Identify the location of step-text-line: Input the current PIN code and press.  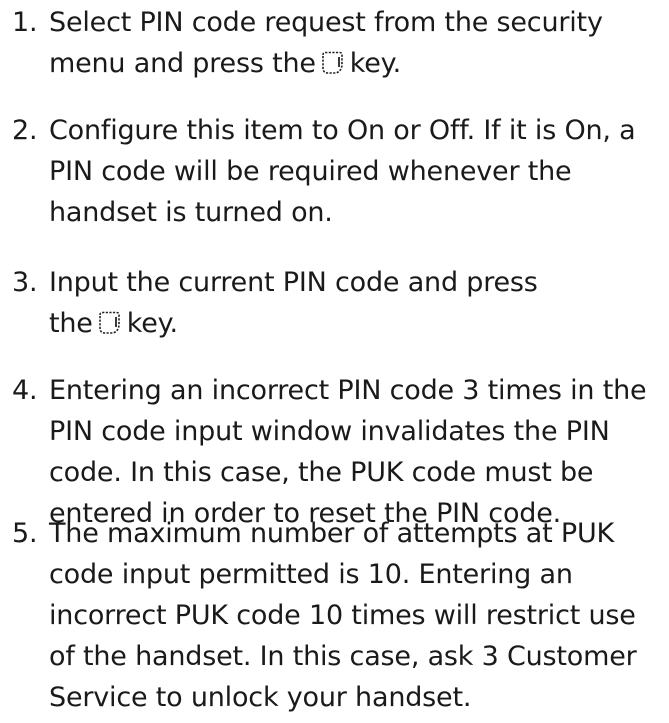
(293, 282).